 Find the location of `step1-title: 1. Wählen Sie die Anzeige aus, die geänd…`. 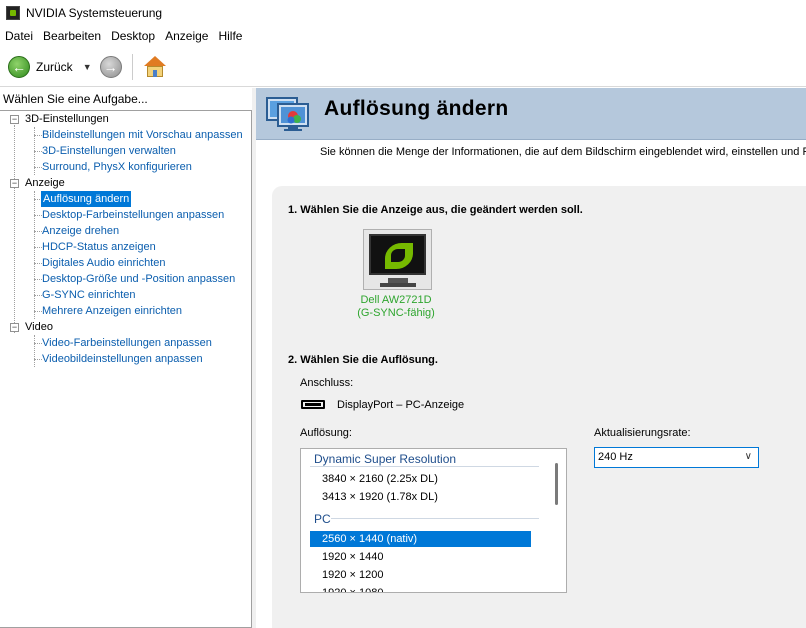

step1-title: 1. Wählen Sie die Anzeige aus, die geänd… is located at coordinates (435, 210).